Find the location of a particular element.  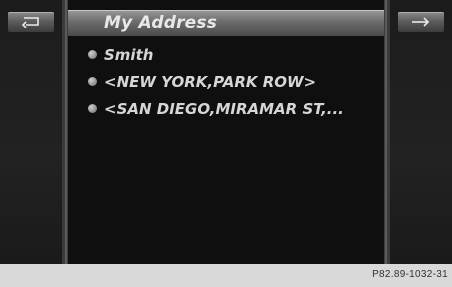

list-item-label: Smith is located at coordinates (129, 55).